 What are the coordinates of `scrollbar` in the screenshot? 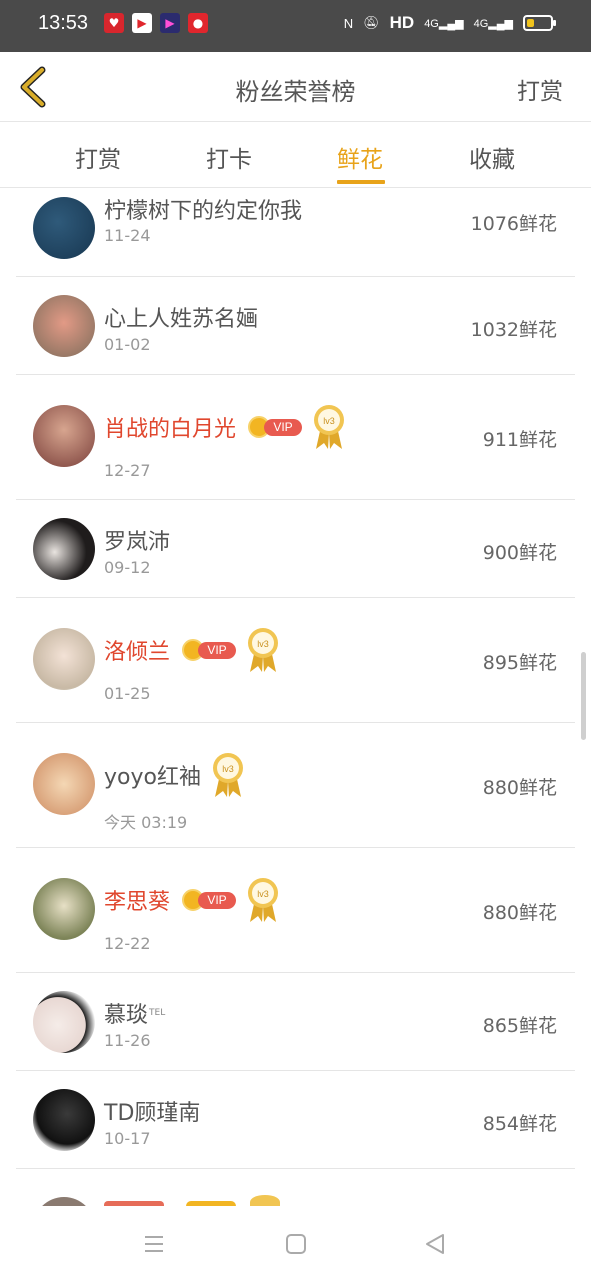 It's located at (583, 696).